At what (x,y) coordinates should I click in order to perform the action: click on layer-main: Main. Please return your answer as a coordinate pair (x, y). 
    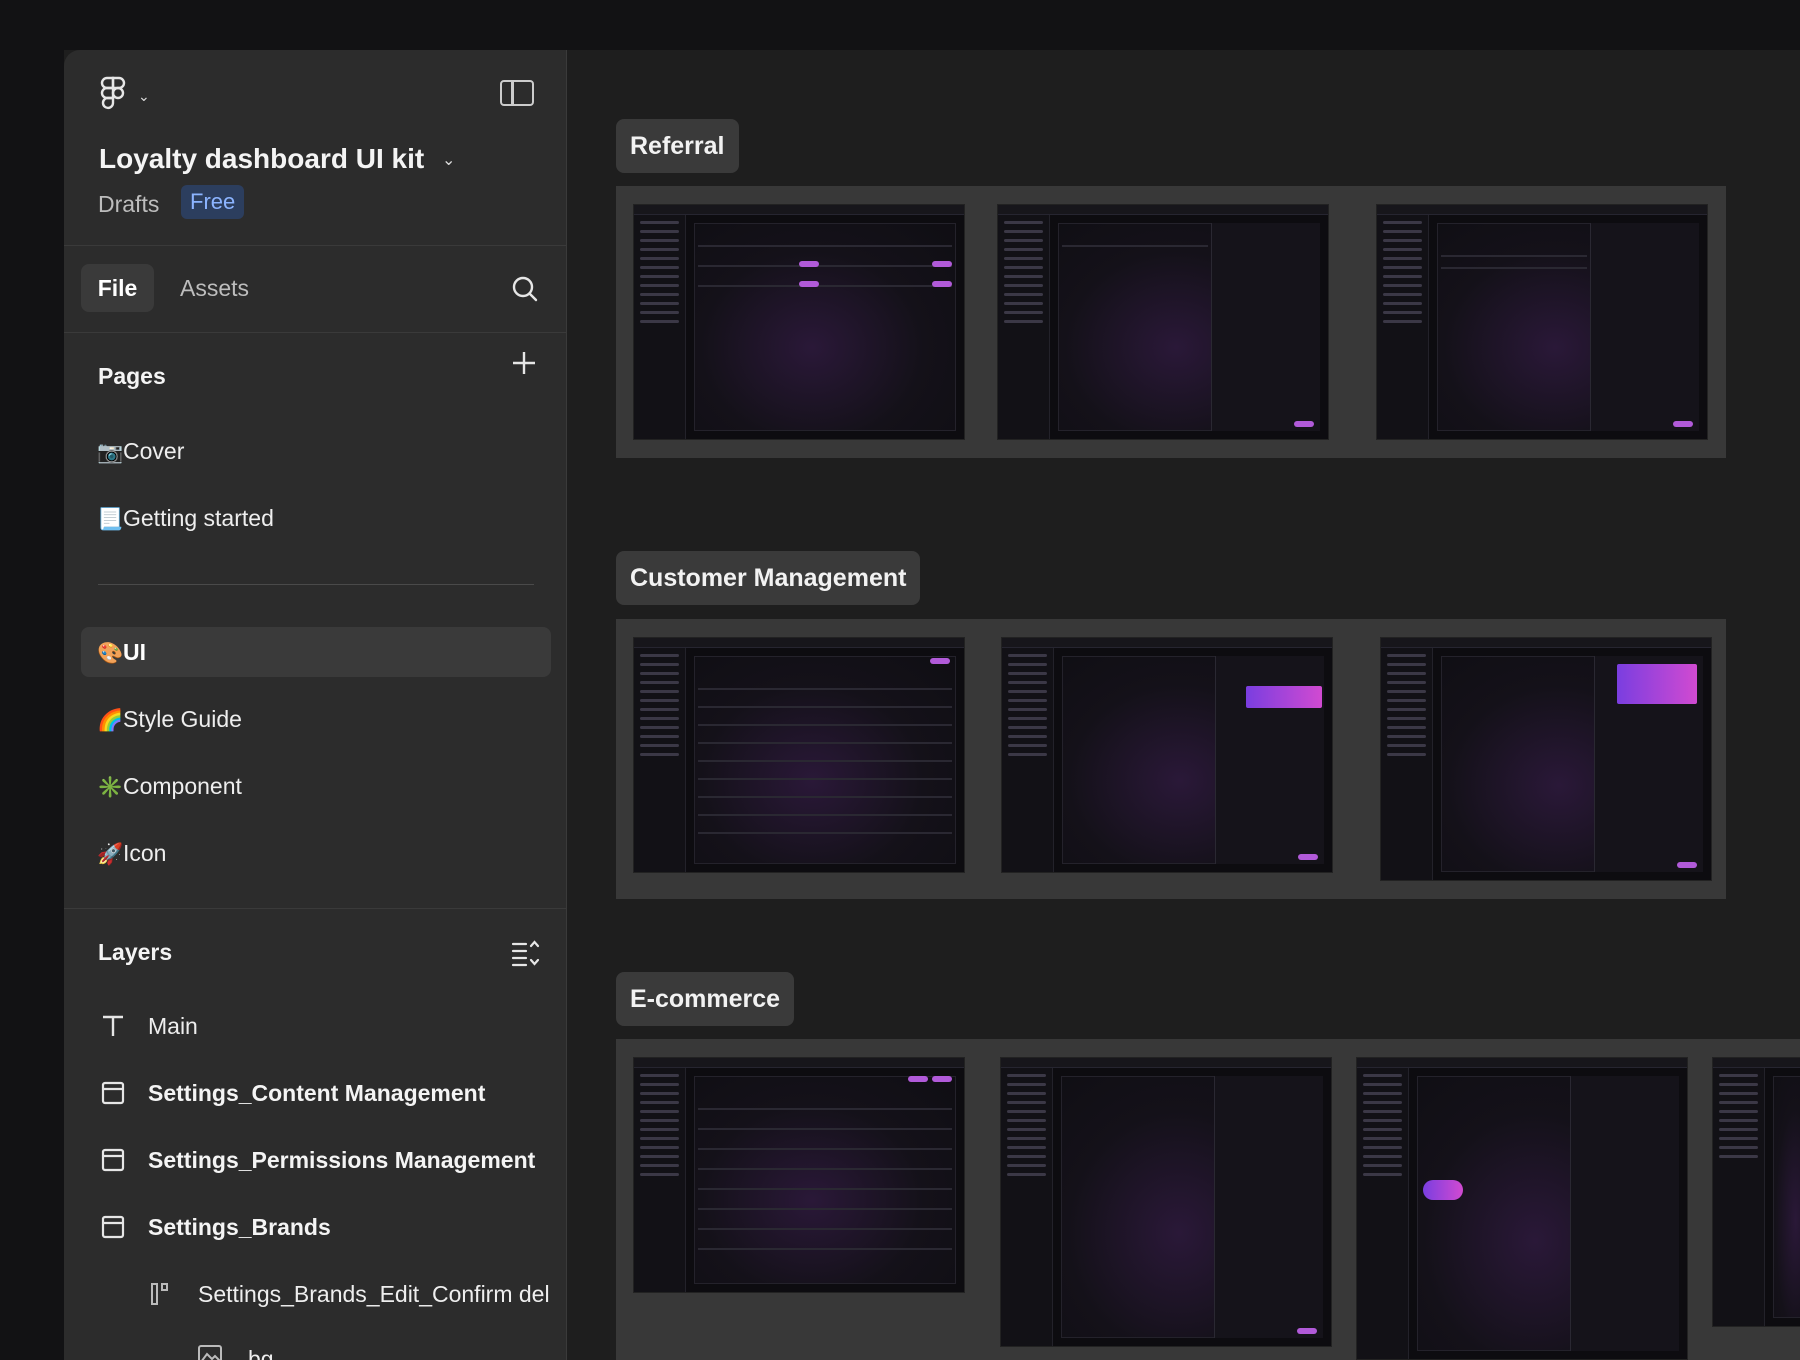
    Looking at the image, I should click on (173, 1026).